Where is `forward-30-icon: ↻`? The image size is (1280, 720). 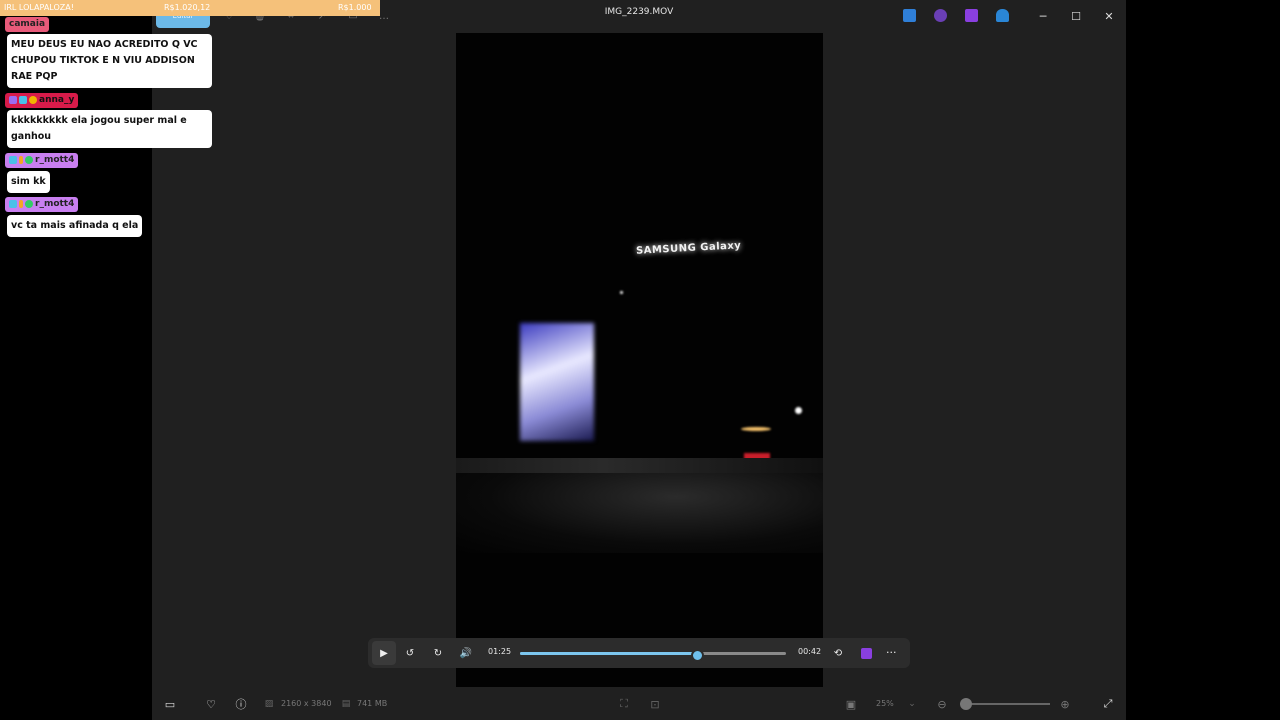
forward-30-icon: ↻ is located at coordinates (438, 653).